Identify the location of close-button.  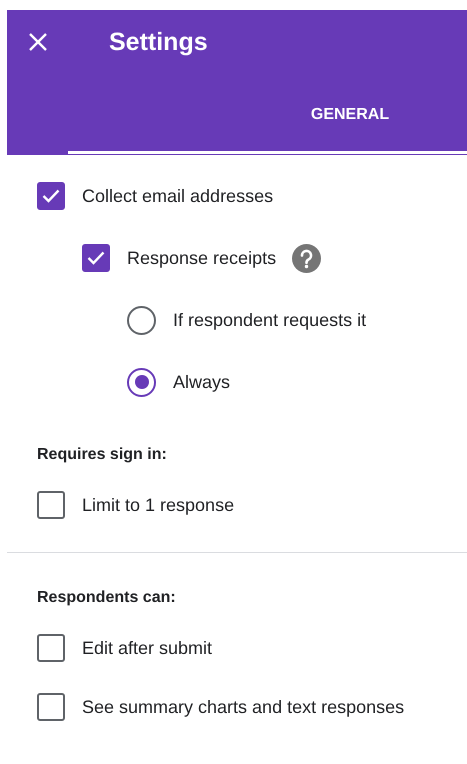
(38, 42).